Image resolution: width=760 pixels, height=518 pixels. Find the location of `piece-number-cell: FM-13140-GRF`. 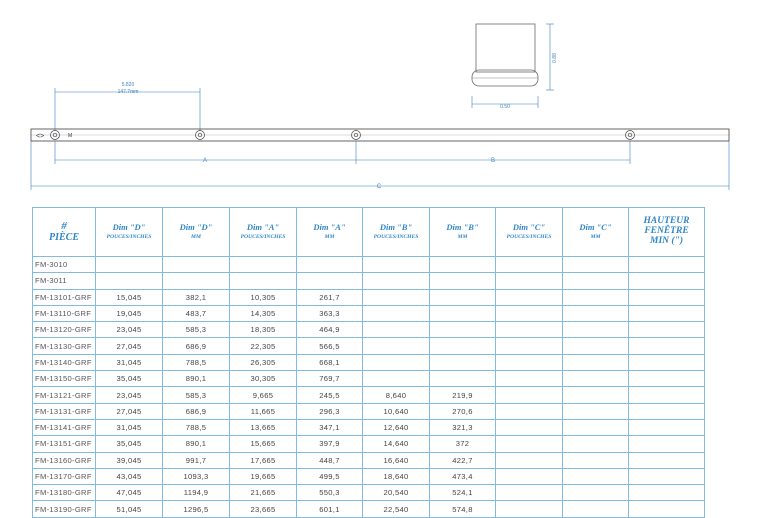

piece-number-cell: FM-13140-GRF is located at coordinates (64, 362).